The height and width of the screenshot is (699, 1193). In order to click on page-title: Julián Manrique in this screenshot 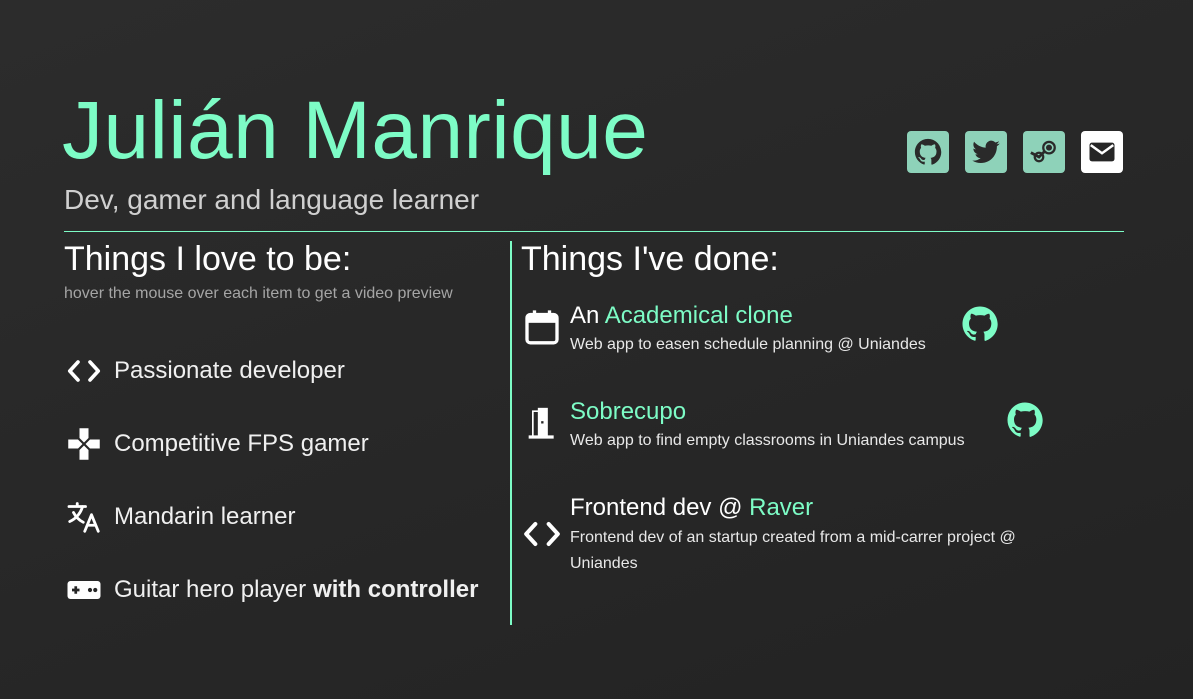, I will do `click(355, 130)`.